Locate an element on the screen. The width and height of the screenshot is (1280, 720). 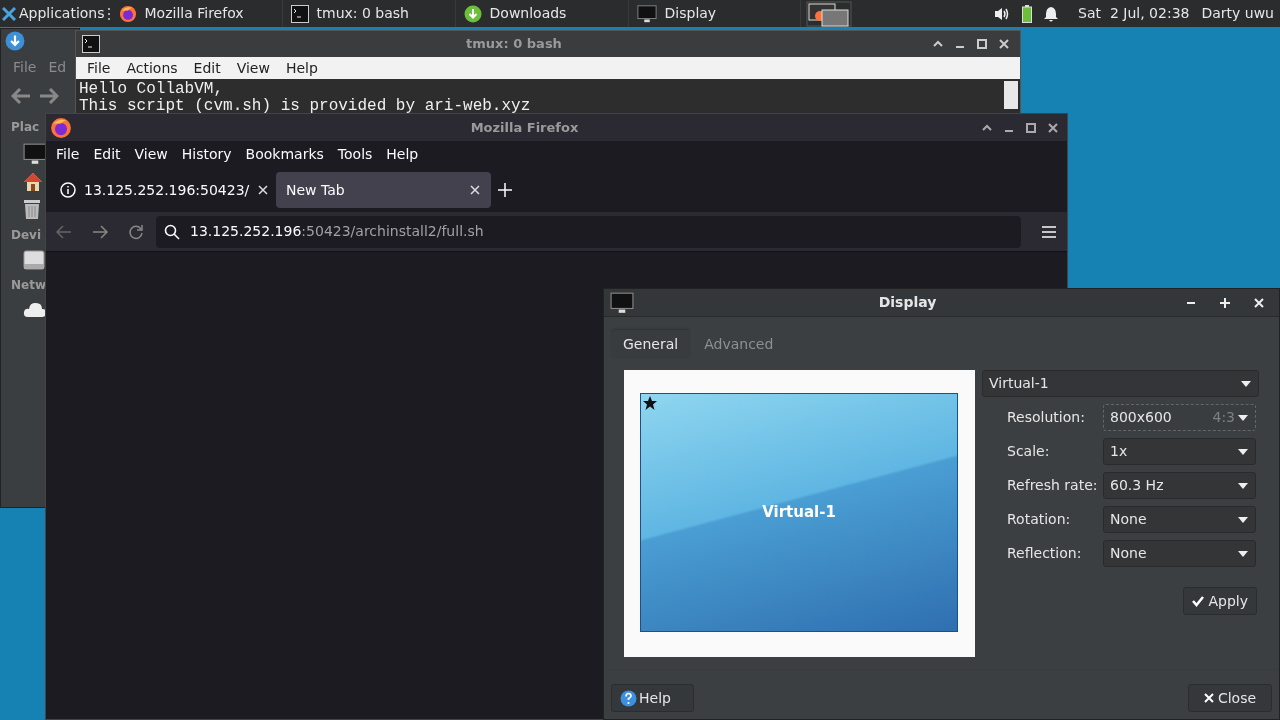
window-title: Mozilla Firefox is located at coordinates (524, 127).